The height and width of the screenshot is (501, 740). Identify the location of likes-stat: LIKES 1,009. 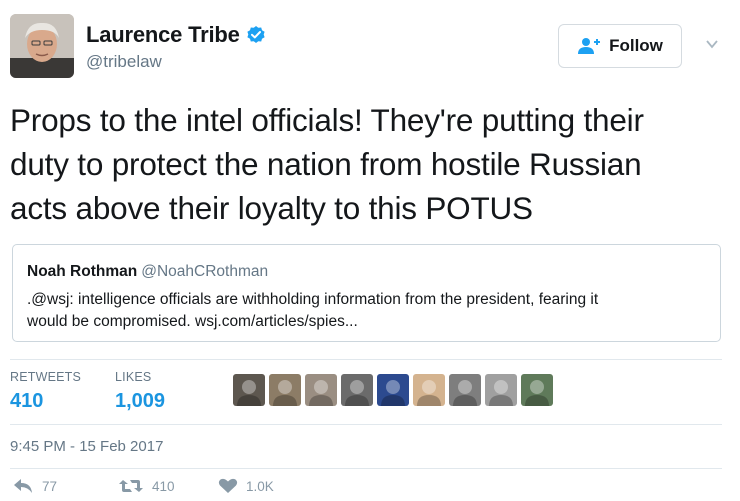
(140, 391).